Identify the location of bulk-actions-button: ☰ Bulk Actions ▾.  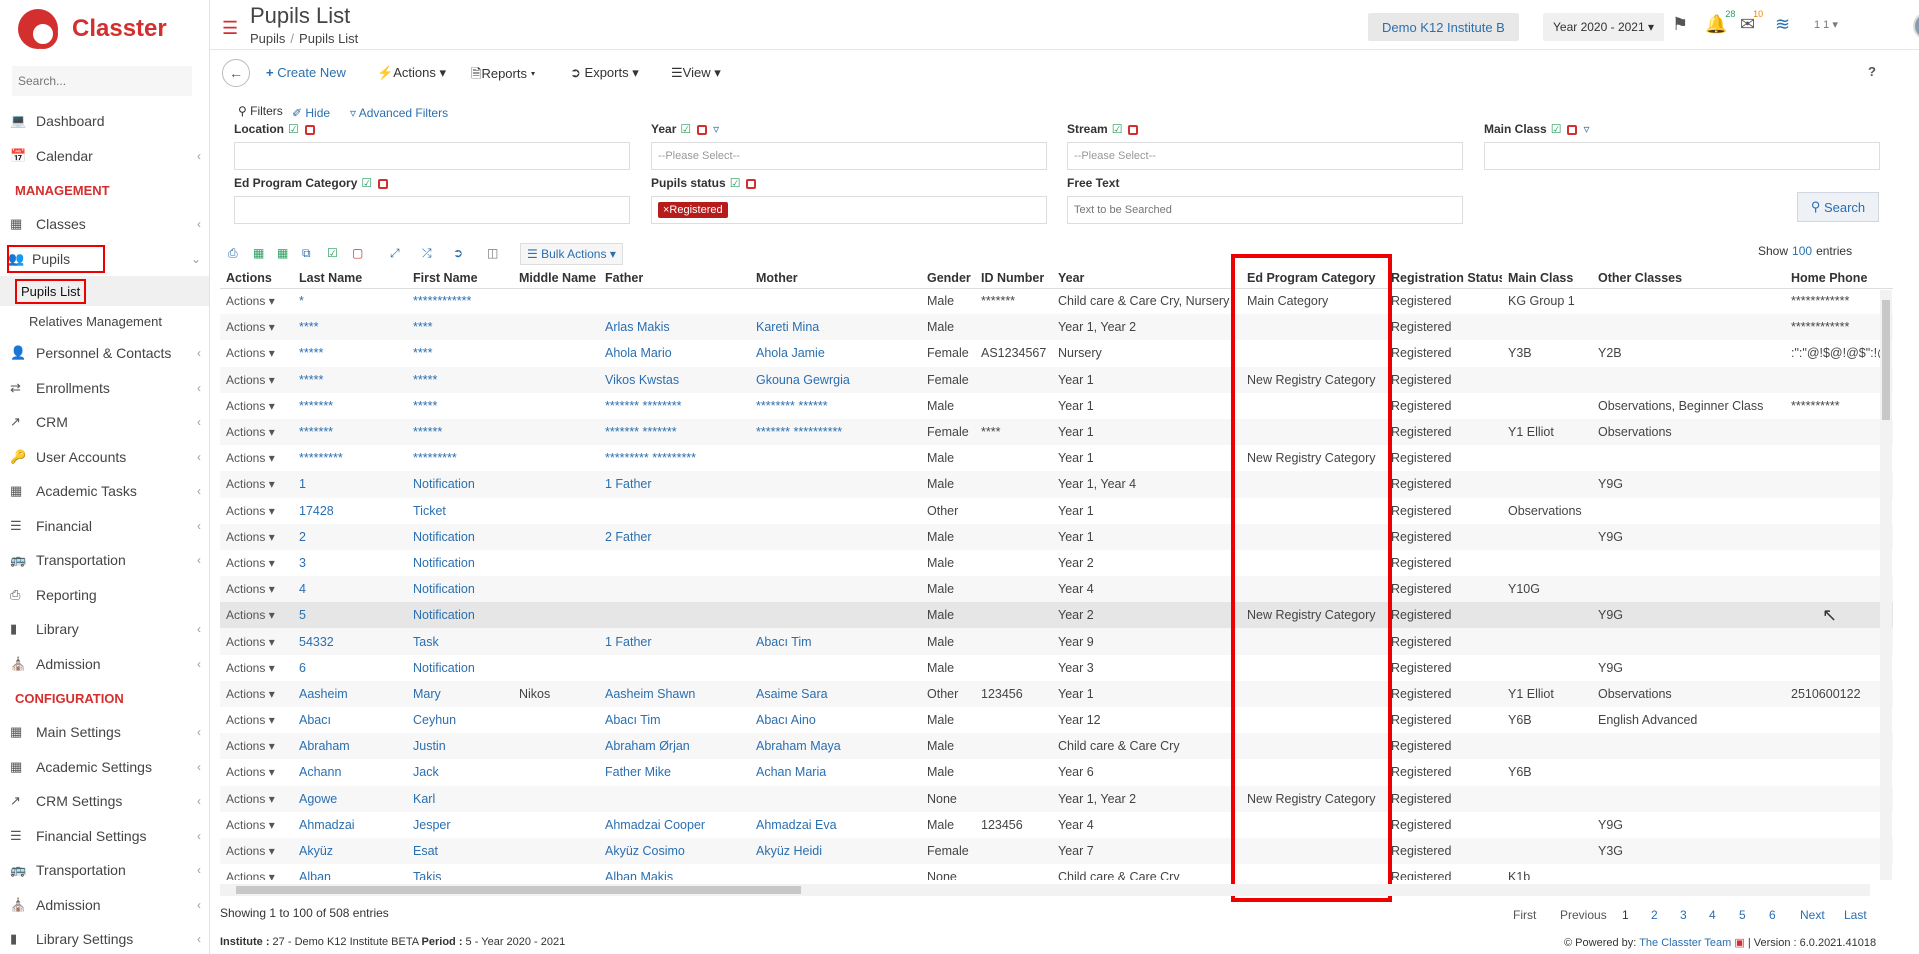
(571, 254).